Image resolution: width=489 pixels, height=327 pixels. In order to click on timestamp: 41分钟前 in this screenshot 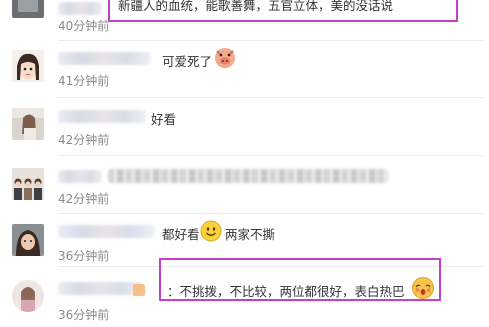, I will do `click(84, 81)`.